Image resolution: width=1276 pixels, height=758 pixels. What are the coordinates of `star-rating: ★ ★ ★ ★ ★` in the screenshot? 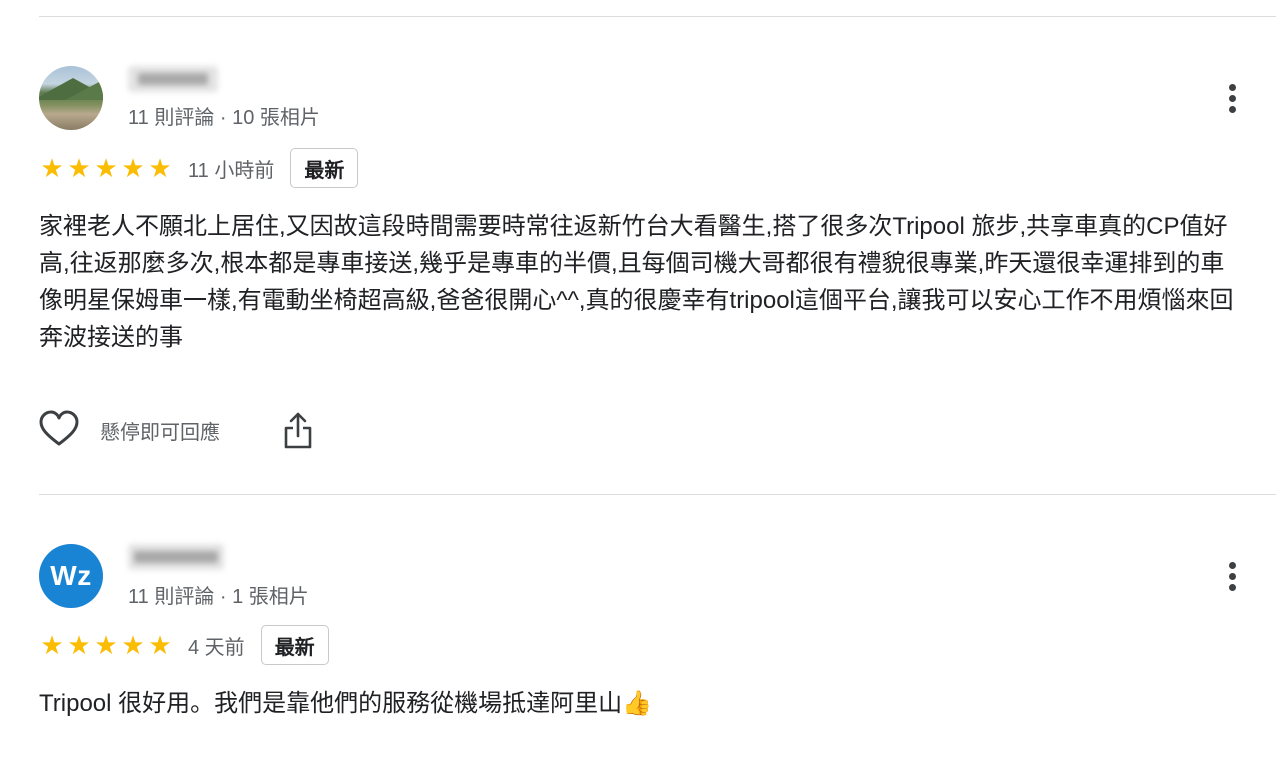 It's located at (106, 645).